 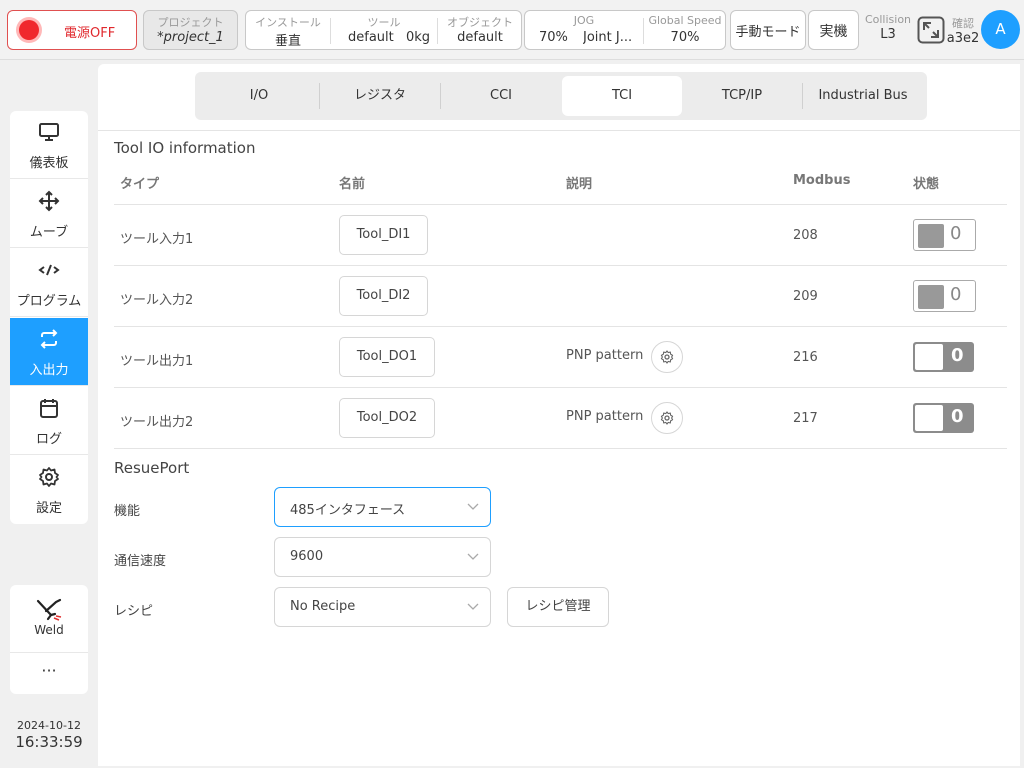 I want to click on global-speed-value: 70%, so click(x=685, y=37).